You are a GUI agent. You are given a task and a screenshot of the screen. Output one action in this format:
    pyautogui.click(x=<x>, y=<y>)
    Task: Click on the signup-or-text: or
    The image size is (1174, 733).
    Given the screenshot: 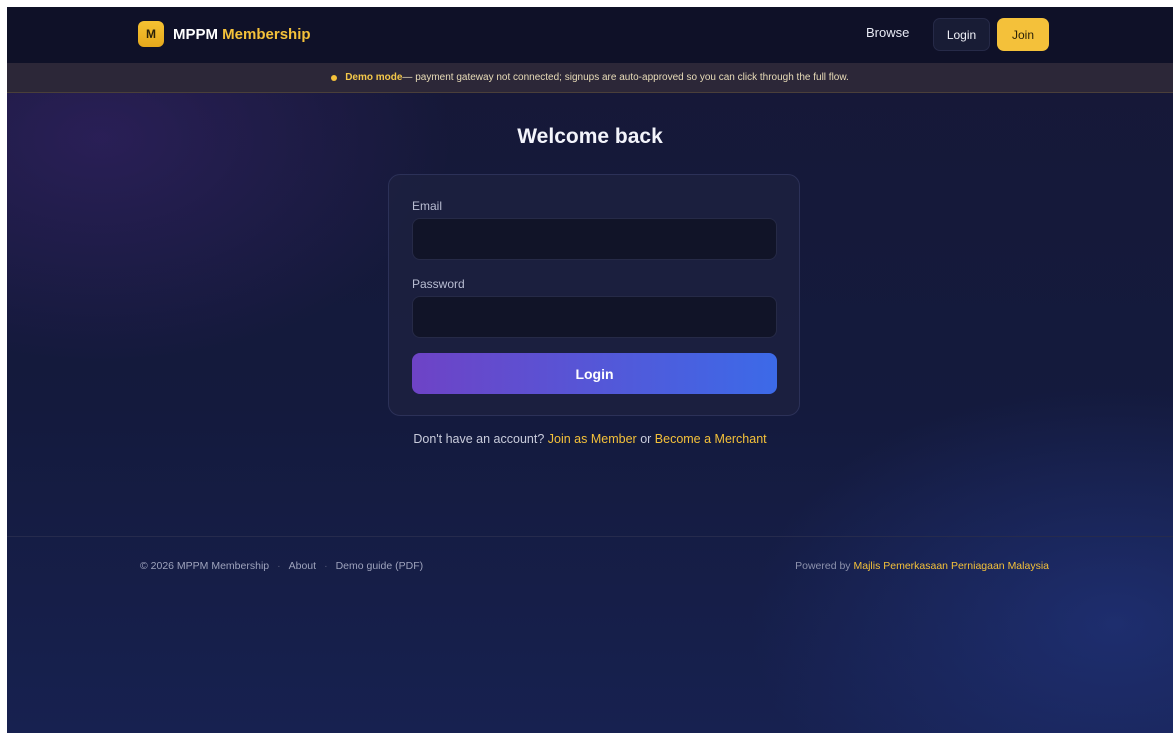 What is the action you would take?
    pyautogui.click(x=645, y=439)
    